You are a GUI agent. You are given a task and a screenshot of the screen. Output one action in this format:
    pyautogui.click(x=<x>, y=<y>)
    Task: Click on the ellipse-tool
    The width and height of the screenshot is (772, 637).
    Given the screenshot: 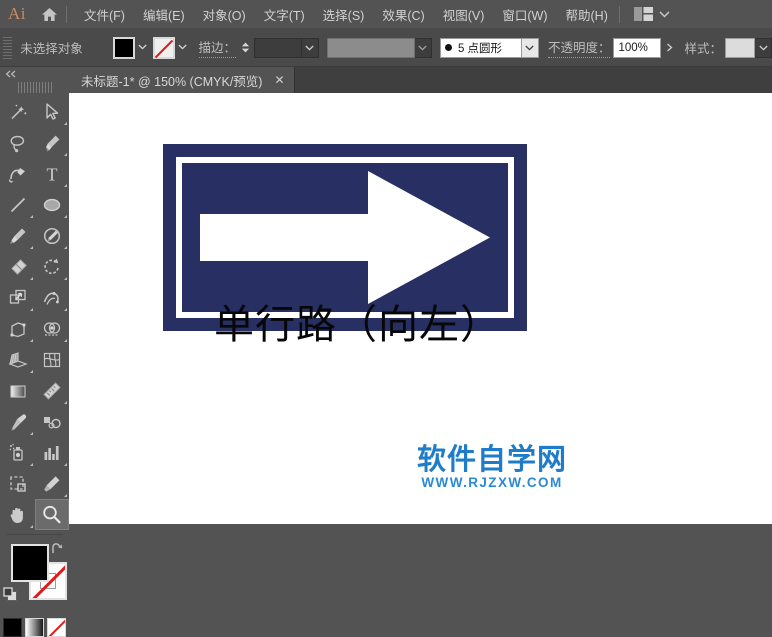 What is the action you would take?
    pyautogui.click(x=52, y=204)
    